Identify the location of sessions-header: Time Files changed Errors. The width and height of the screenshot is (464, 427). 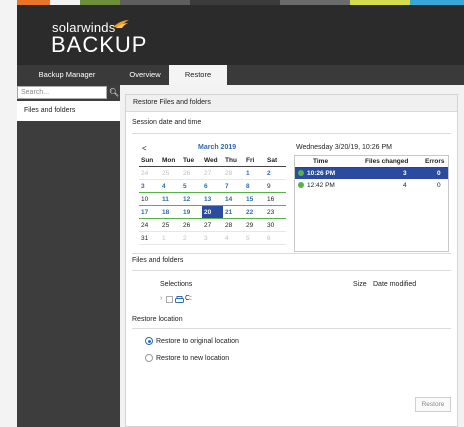
(371, 162).